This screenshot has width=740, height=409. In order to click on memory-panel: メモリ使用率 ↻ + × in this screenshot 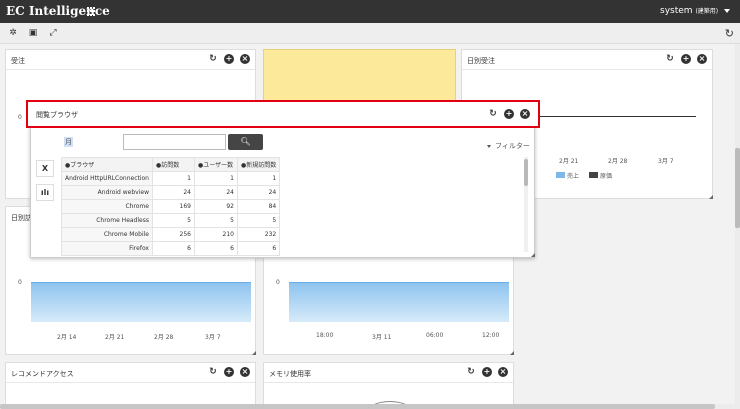, I will do `click(388, 385)`.